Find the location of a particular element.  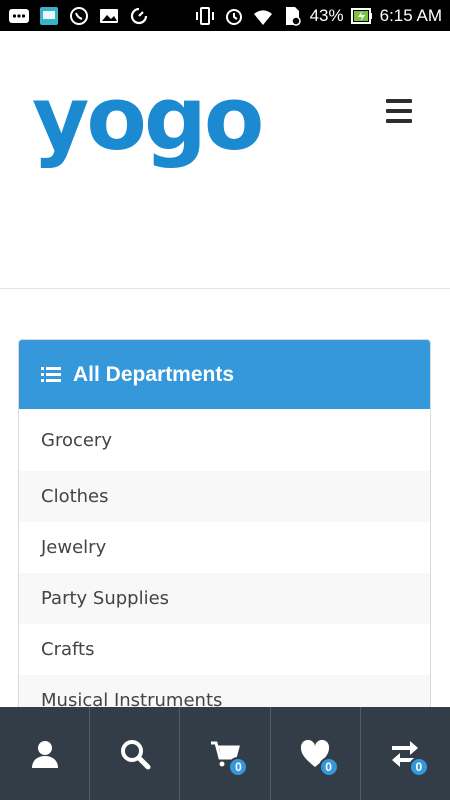

department-item-grocery: Grocery is located at coordinates (224, 440).